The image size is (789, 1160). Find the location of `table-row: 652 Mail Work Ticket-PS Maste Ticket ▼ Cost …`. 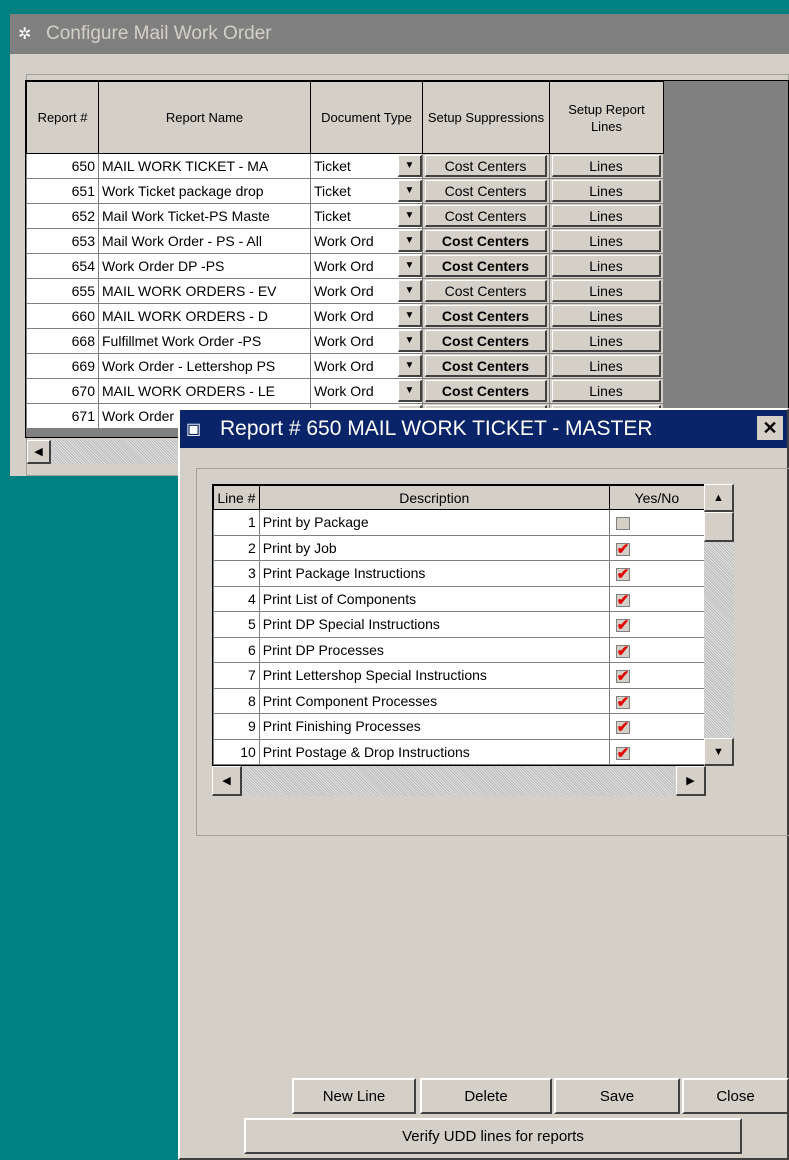

table-row: 652 Mail Work Ticket-PS Maste Ticket ▼ Cost … is located at coordinates (345, 216).